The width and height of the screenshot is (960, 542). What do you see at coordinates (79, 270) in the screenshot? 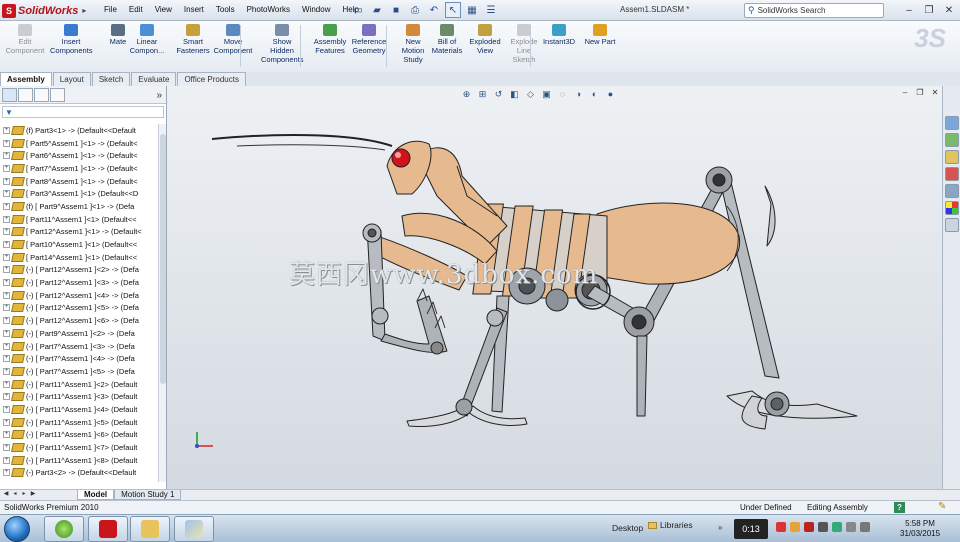
I see `tree-item: + (-) [ Part12^Assem1 ]<2> -> (Defa` at bounding box center [79, 270].